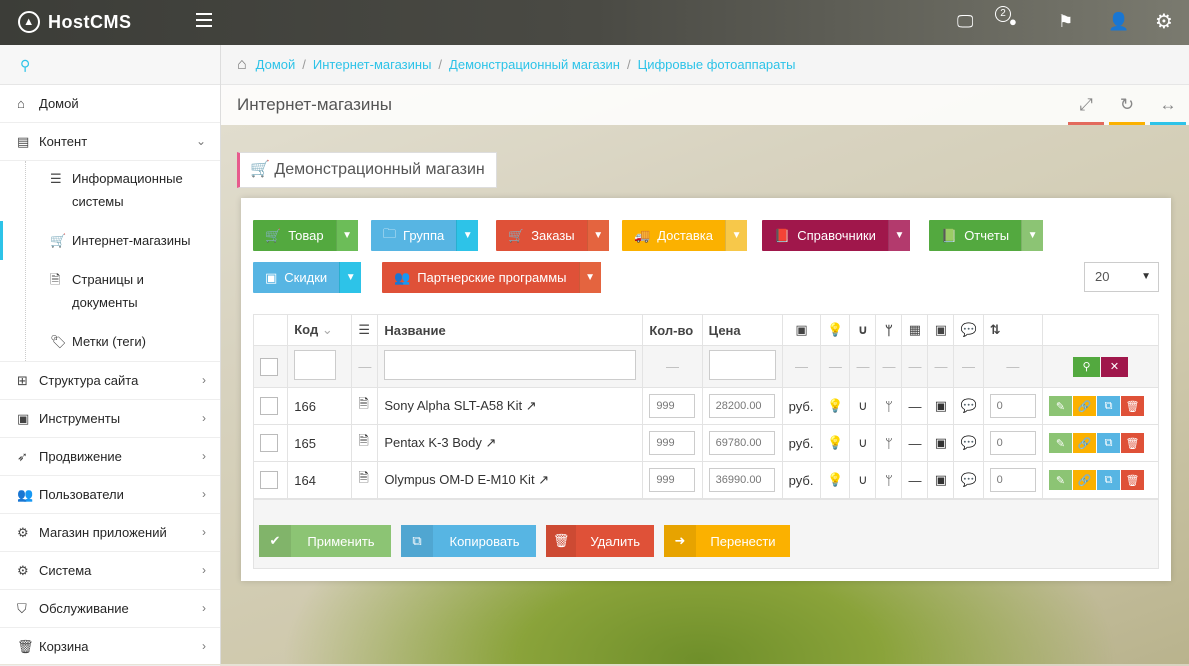  Describe the element at coordinates (110, 419) in the screenshot. I see `sidebar-item-tools: ▣ Инструменты ›` at that location.